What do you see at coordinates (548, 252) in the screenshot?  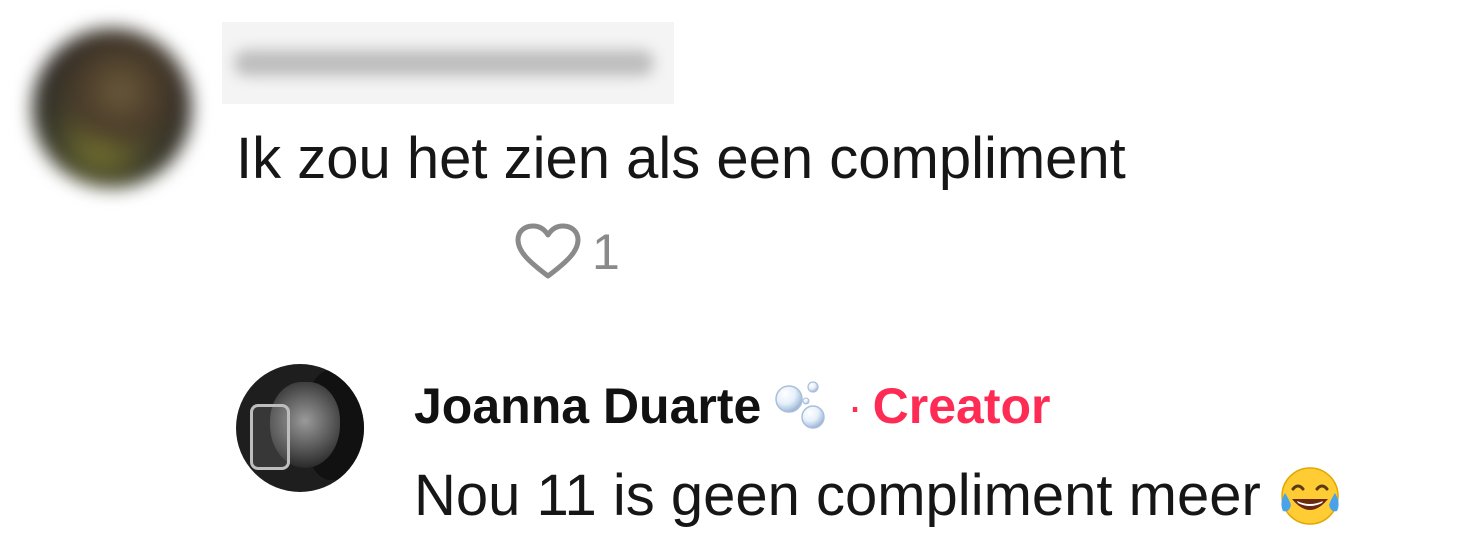 I see `heart-outline-icon` at bounding box center [548, 252].